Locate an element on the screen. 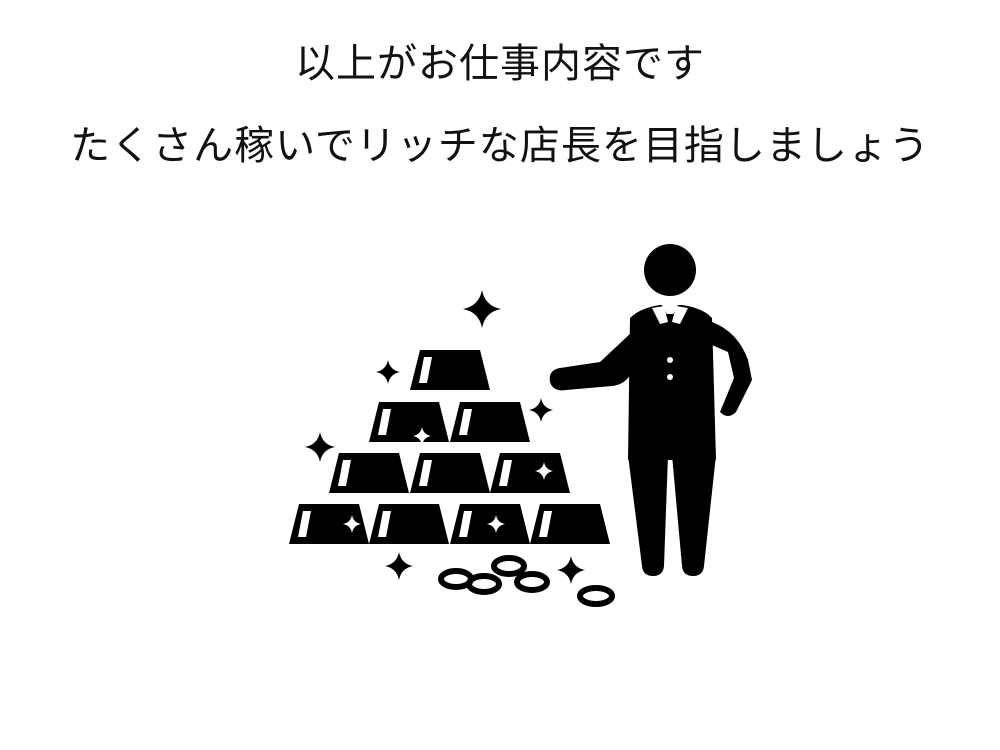  heading-line-2: たくさん稼いでリッチな店長を目指しましょう is located at coordinates (500, 146).